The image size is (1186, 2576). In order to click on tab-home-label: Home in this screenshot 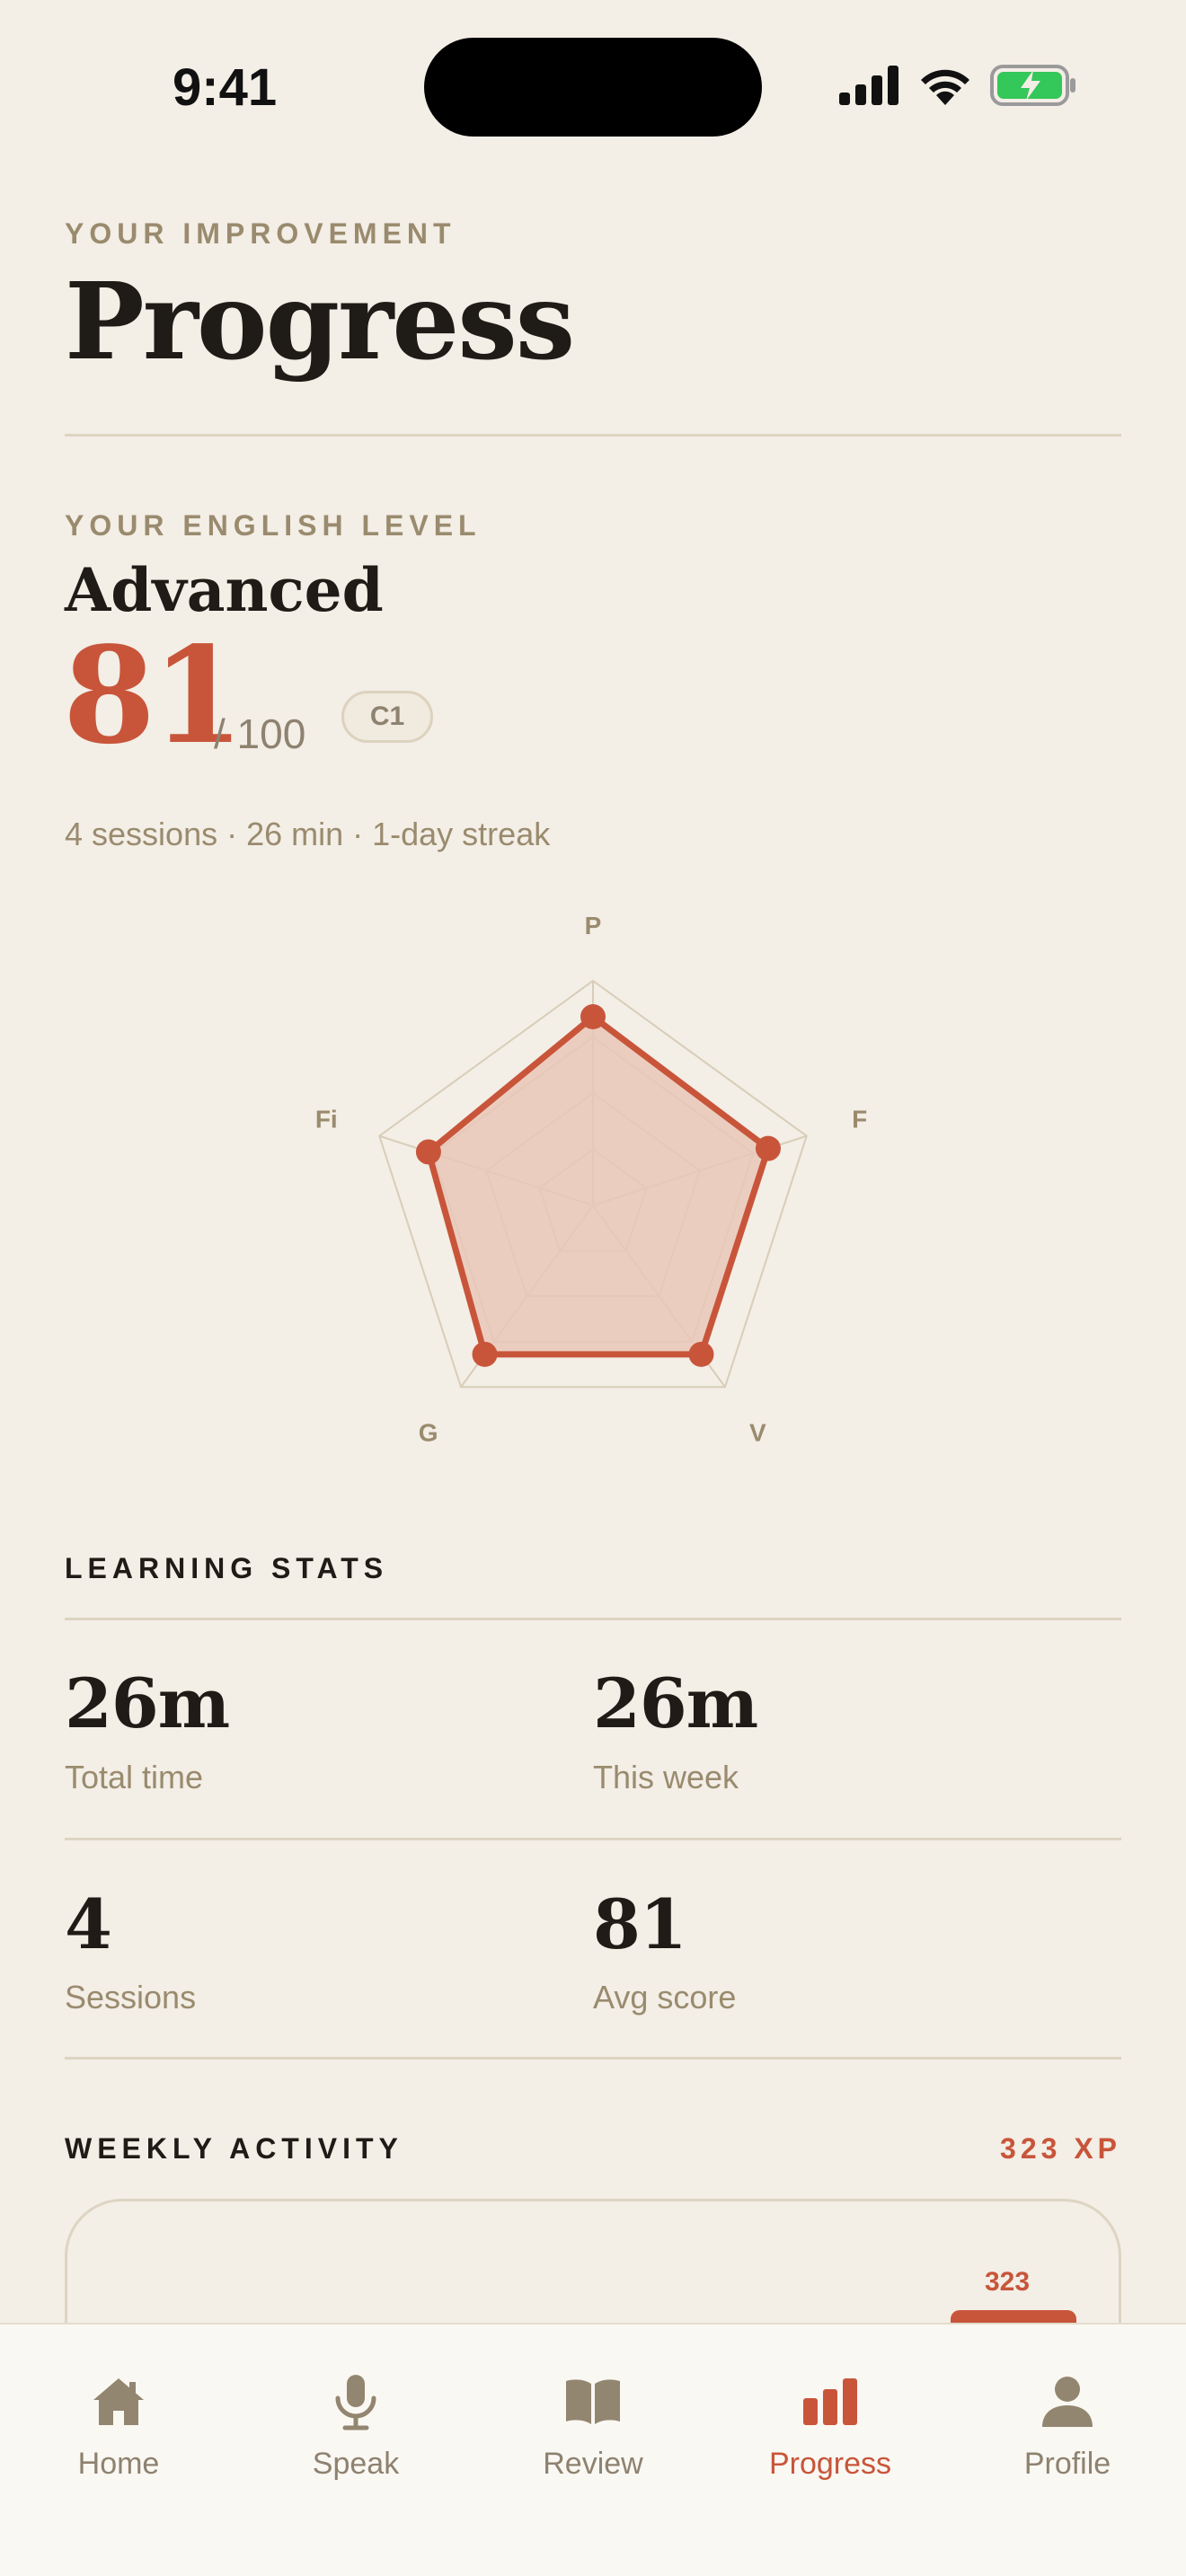, I will do `click(118, 2464)`.